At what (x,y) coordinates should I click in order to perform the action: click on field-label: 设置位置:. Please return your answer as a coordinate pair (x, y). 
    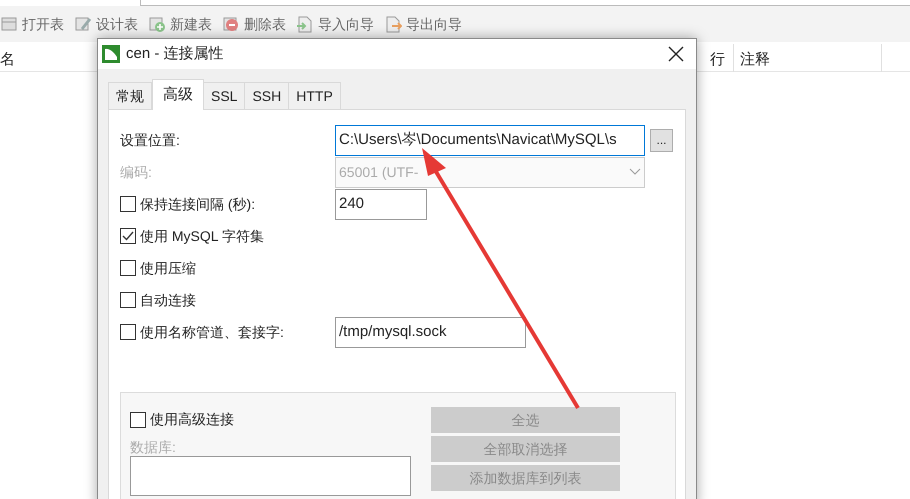
    Looking at the image, I should click on (150, 140).